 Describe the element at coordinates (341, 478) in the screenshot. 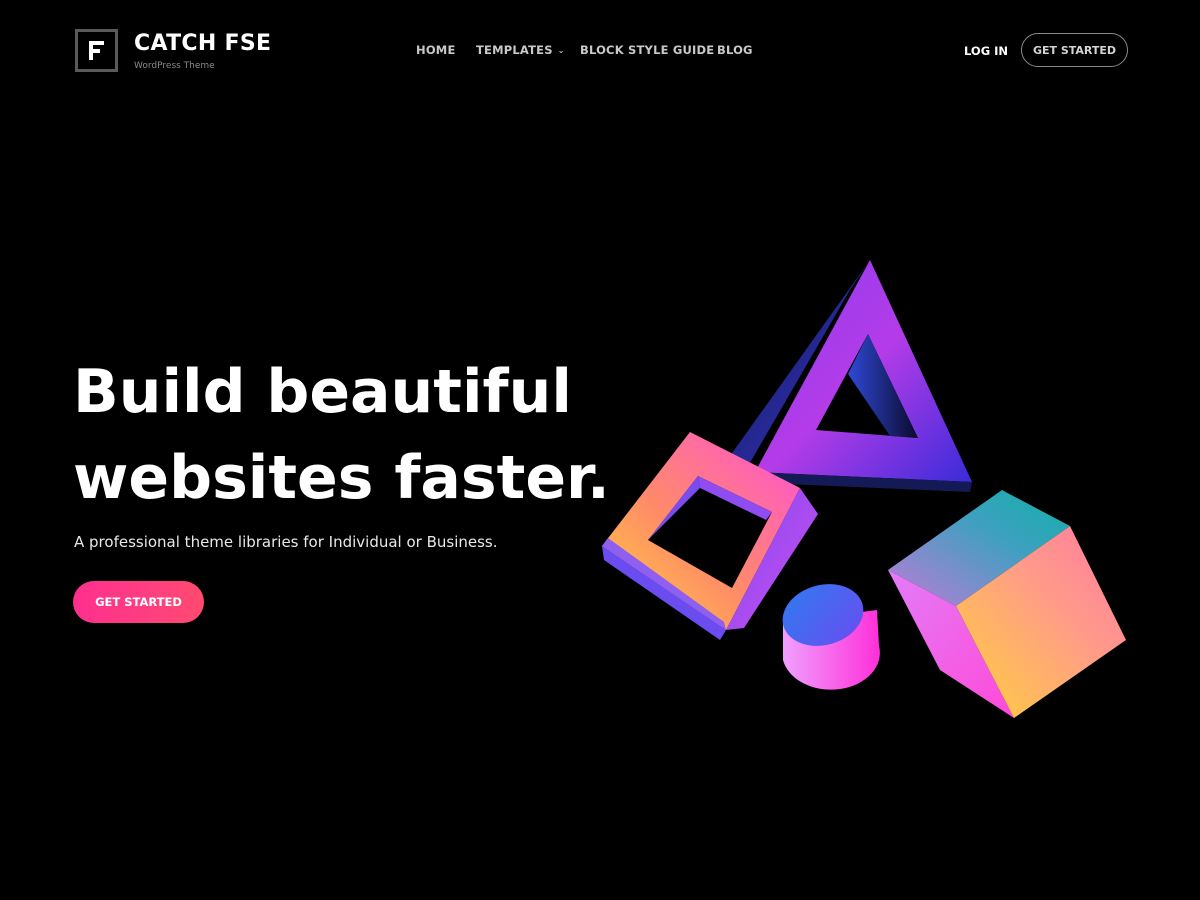

I see `hero-title-line-2: websites faster.` at that location.